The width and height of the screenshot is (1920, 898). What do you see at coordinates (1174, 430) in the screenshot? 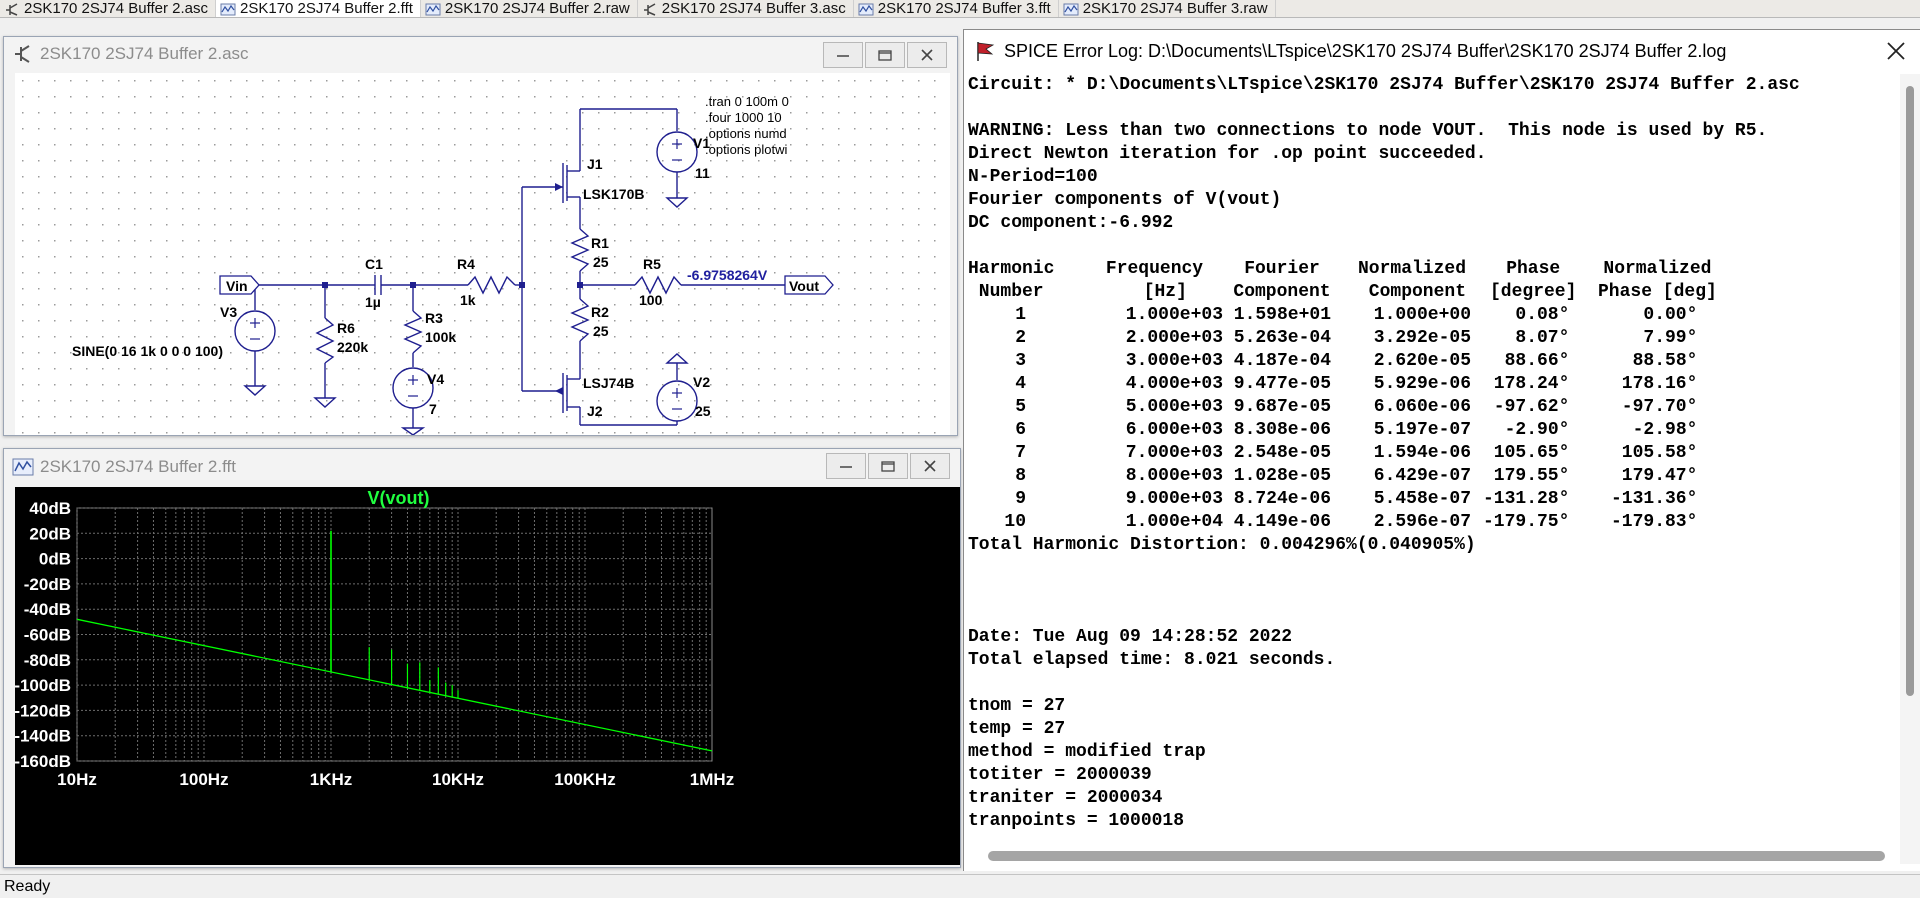
I see `table-cell: 6.000e+03` at bounding box center [1174, 430].